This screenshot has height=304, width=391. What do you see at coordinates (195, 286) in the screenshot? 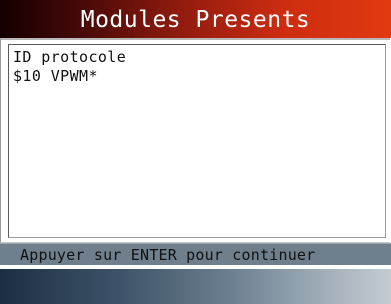
I see `function-key-bar` at bounding box center [195, 286].